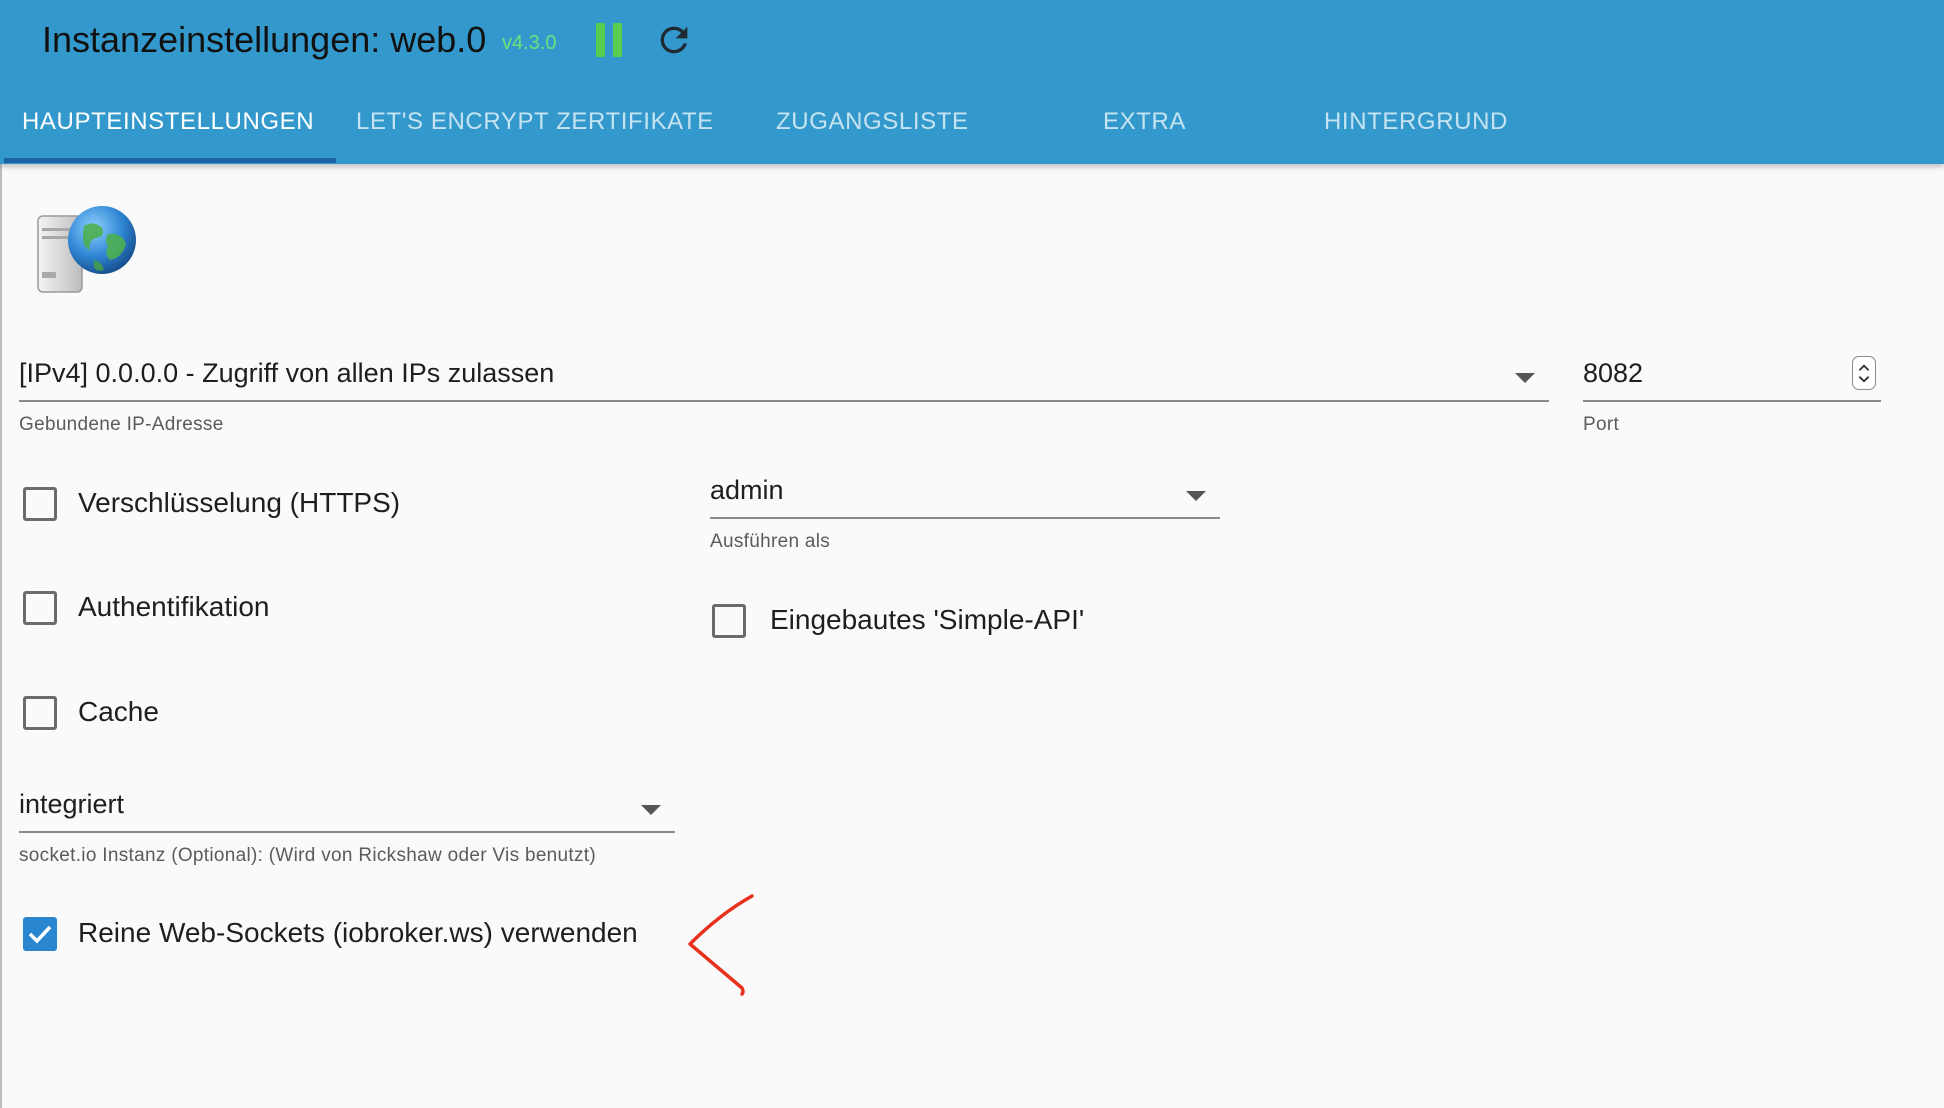 The width and height of the screenshot is (1944, 1108). I want to click on simple-api-checkbox, so click(729, 621).